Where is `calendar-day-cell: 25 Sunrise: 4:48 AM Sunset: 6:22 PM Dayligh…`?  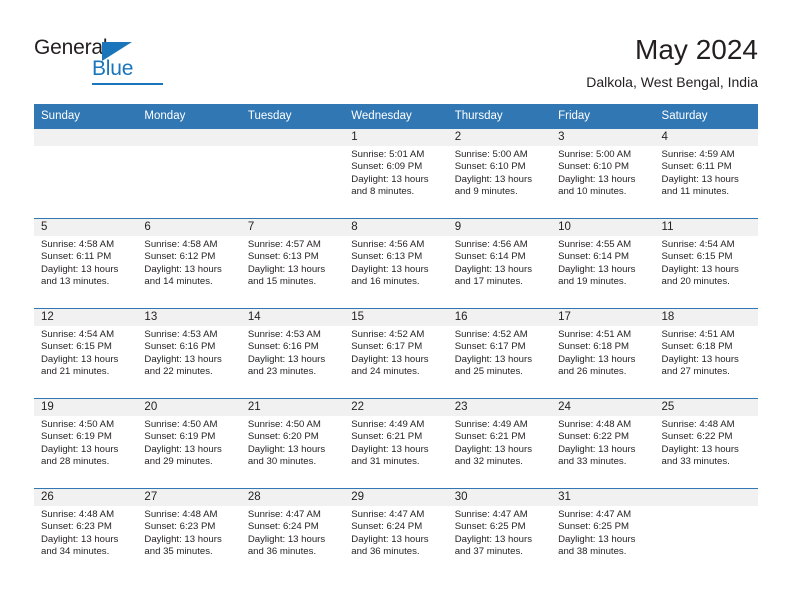 calendar-day-cell: 25 Sunrise: 4:48 AM Sunset: 6:22 PM Dayligh… is located at coordinates (706, 443).